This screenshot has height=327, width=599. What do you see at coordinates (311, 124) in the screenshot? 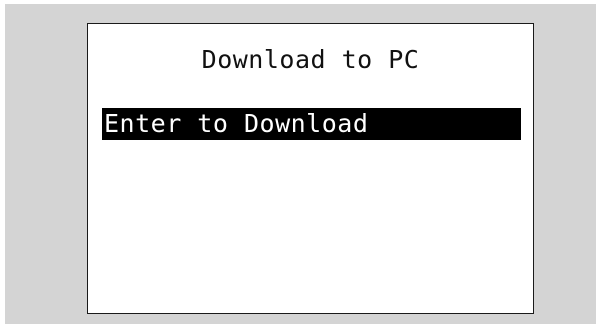
I see `menu-item-enter-to-download: Enter to Download` at bounding box center [311, 124].